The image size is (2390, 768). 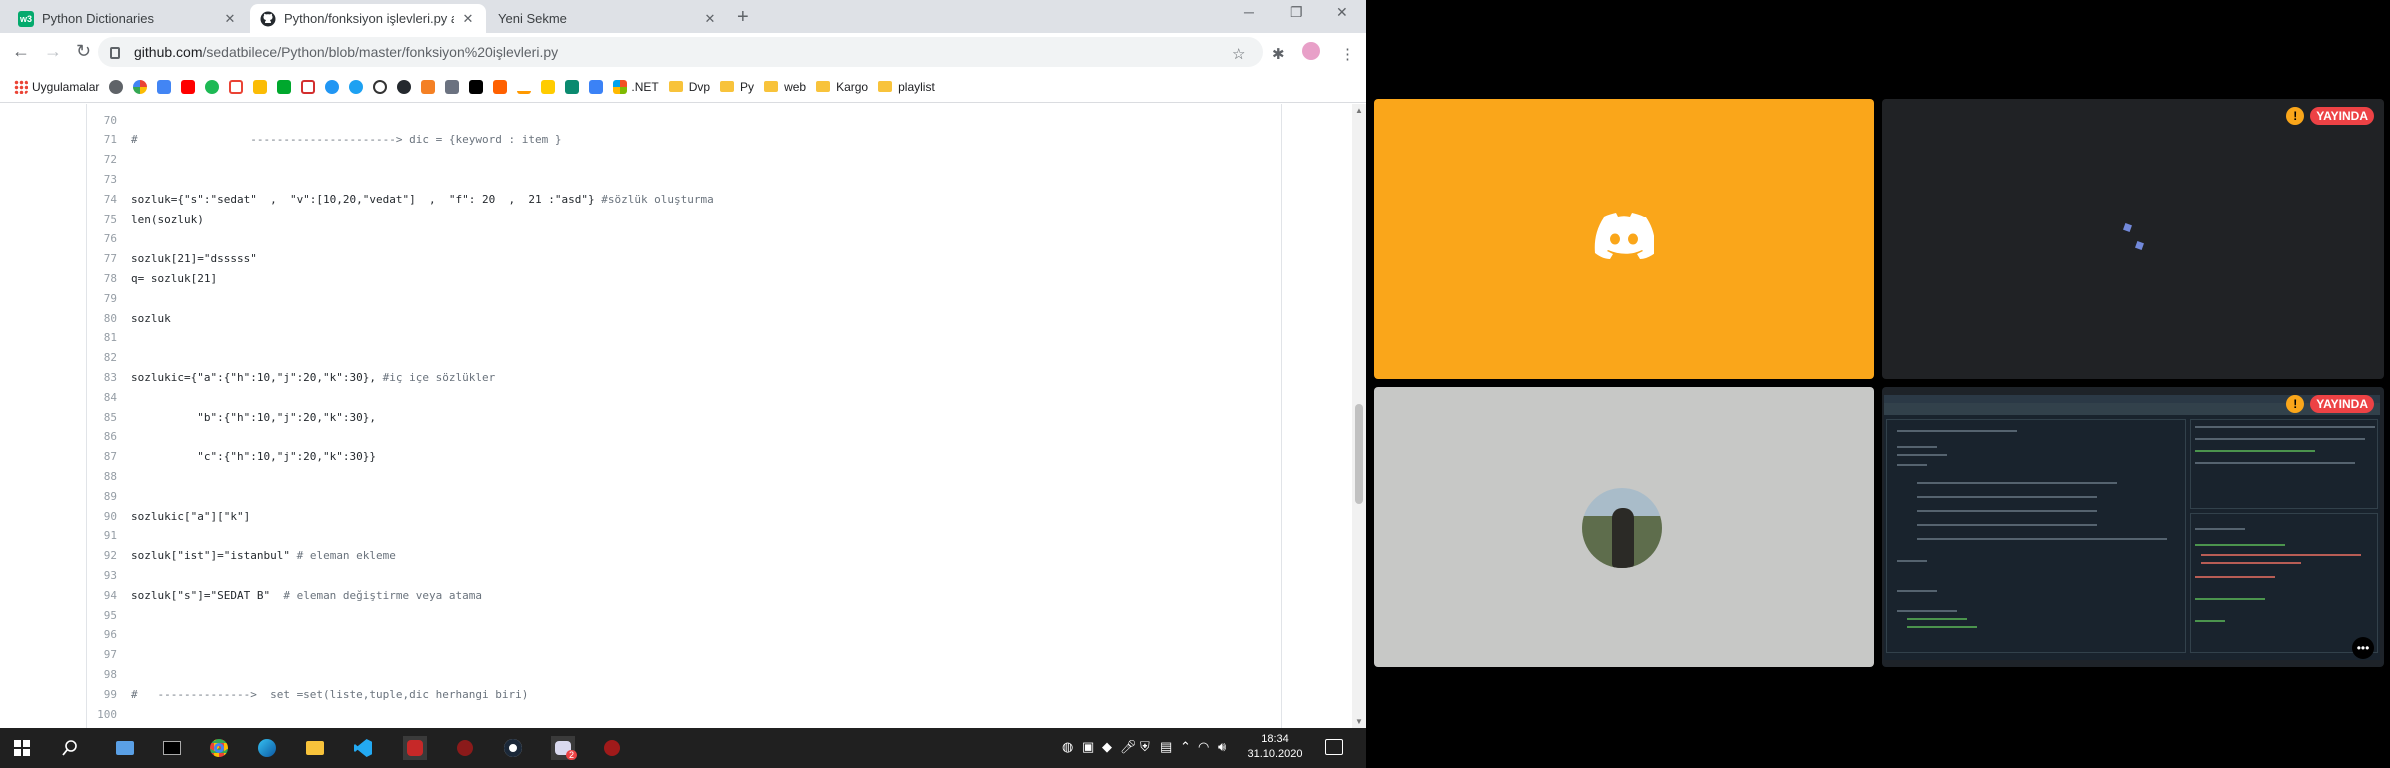 I want to click on line-number: 85, so click(x=105, y=417).